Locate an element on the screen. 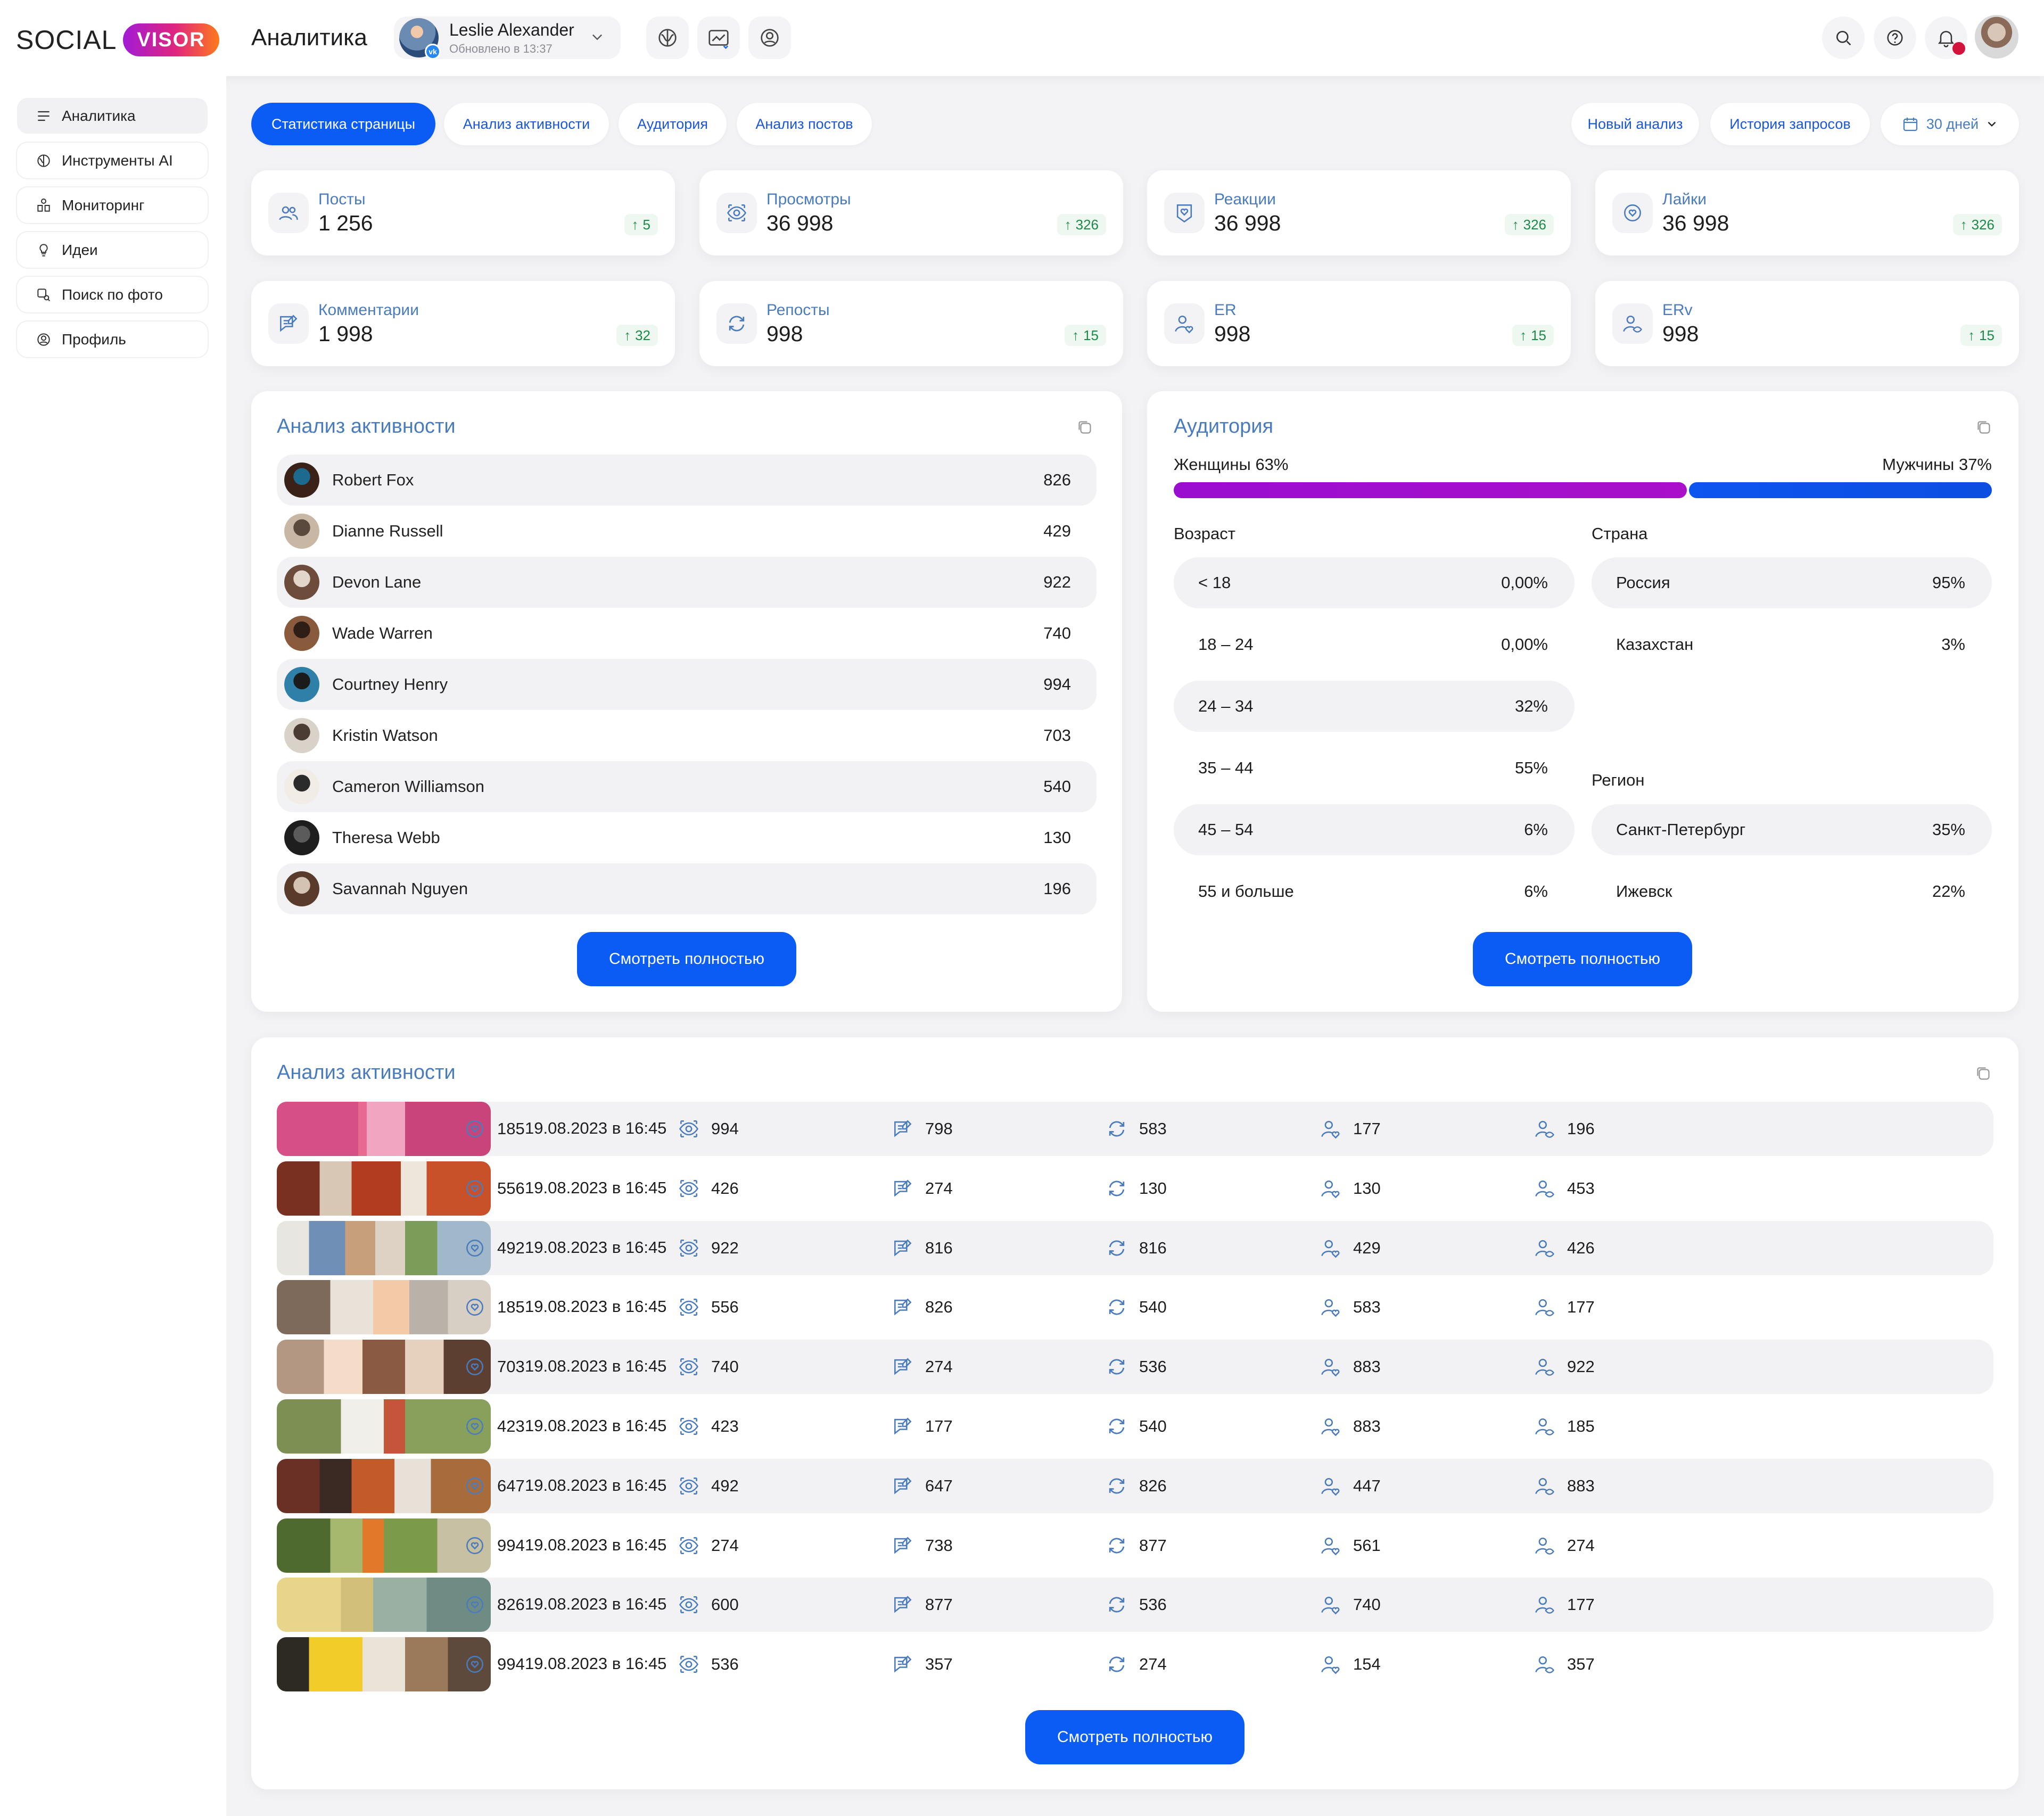 The height and width of the screenshot is (1816, 2044). activity-list-item: Dianne Russell 429 is located at coordinates (687, 531).